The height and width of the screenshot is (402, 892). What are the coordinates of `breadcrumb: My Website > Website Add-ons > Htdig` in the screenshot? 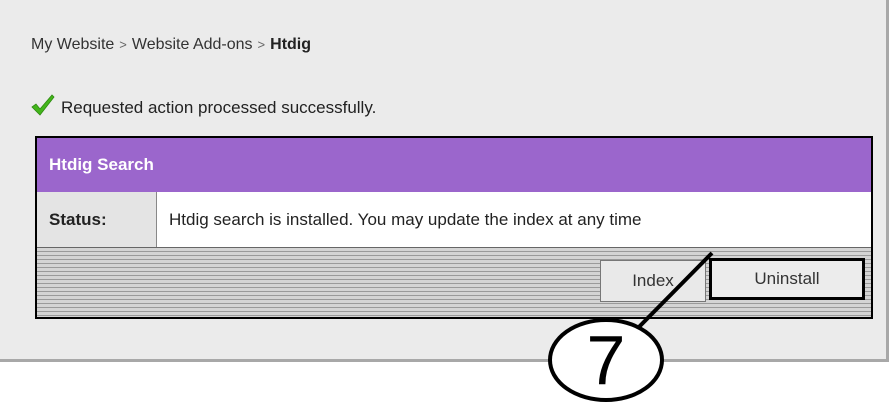 It's located at (171, 45).